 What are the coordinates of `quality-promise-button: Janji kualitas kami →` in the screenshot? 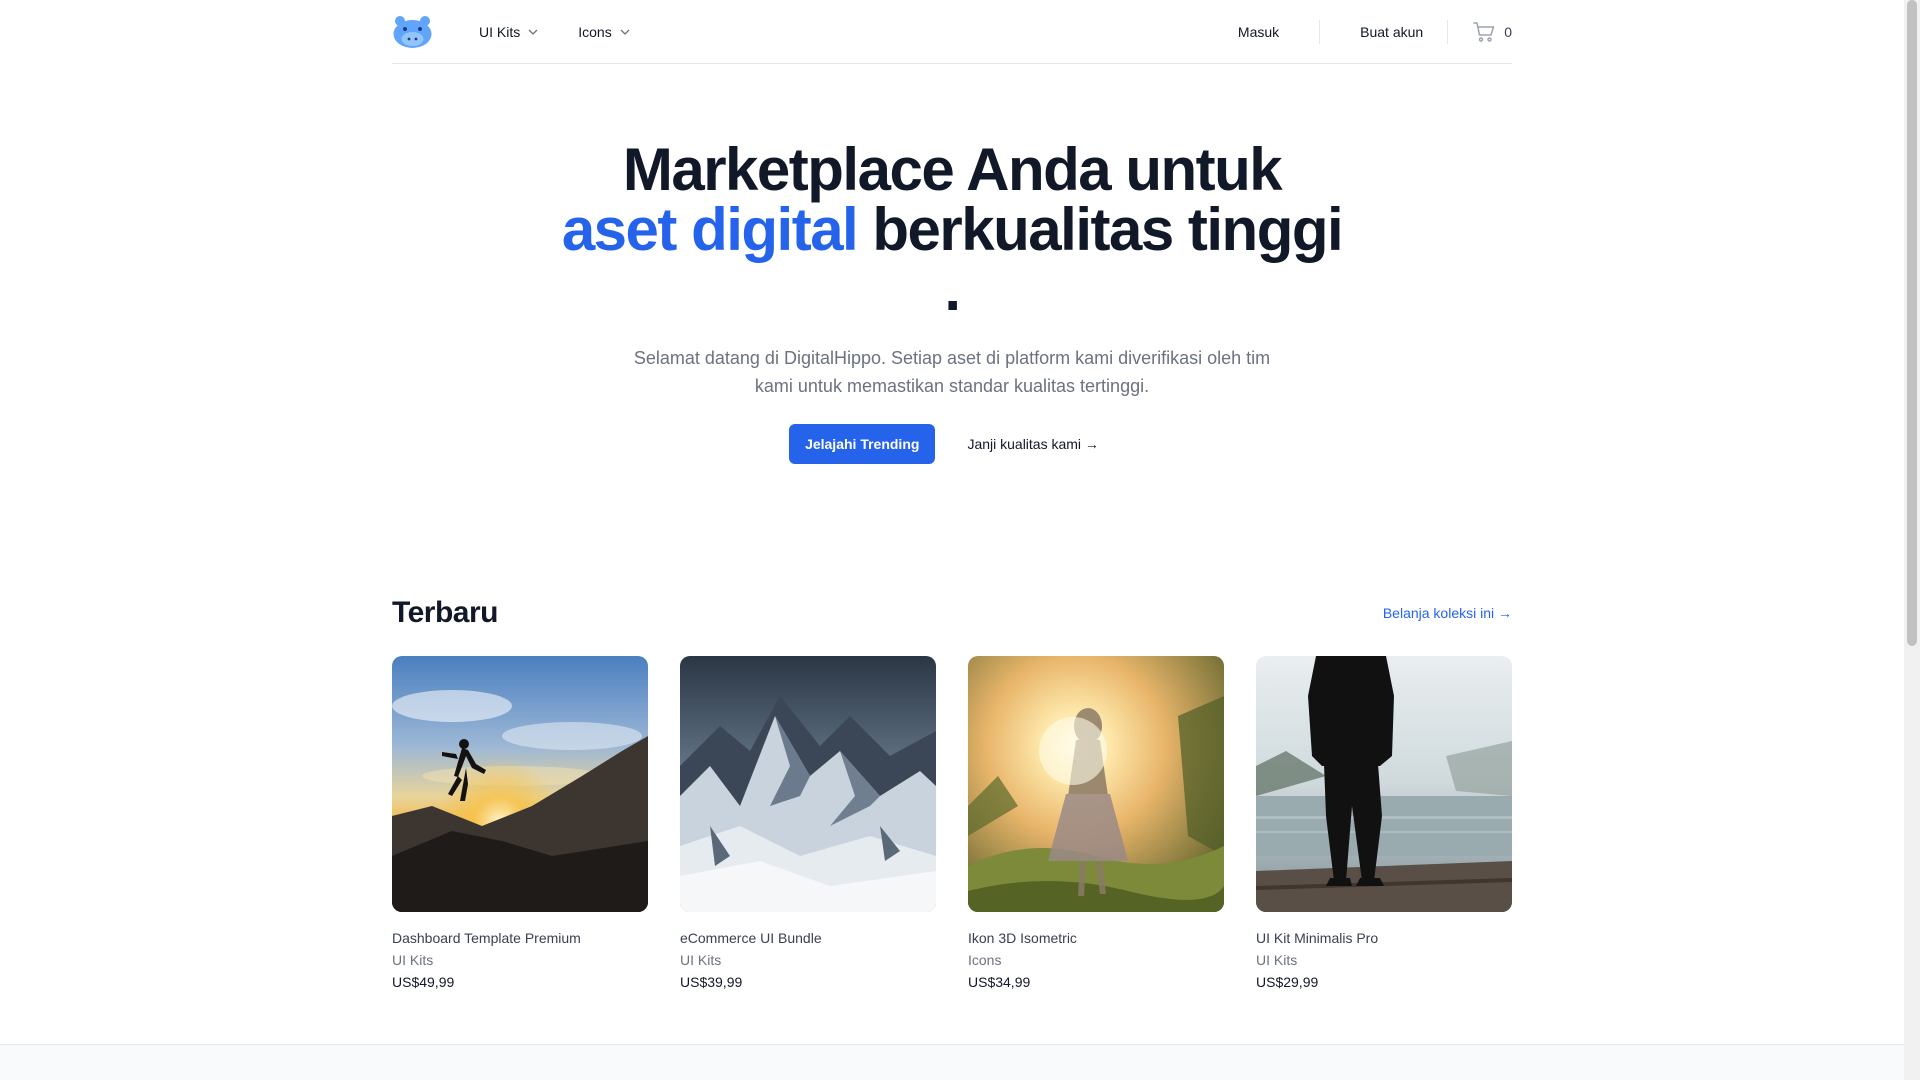 It's located at (1033, 444).